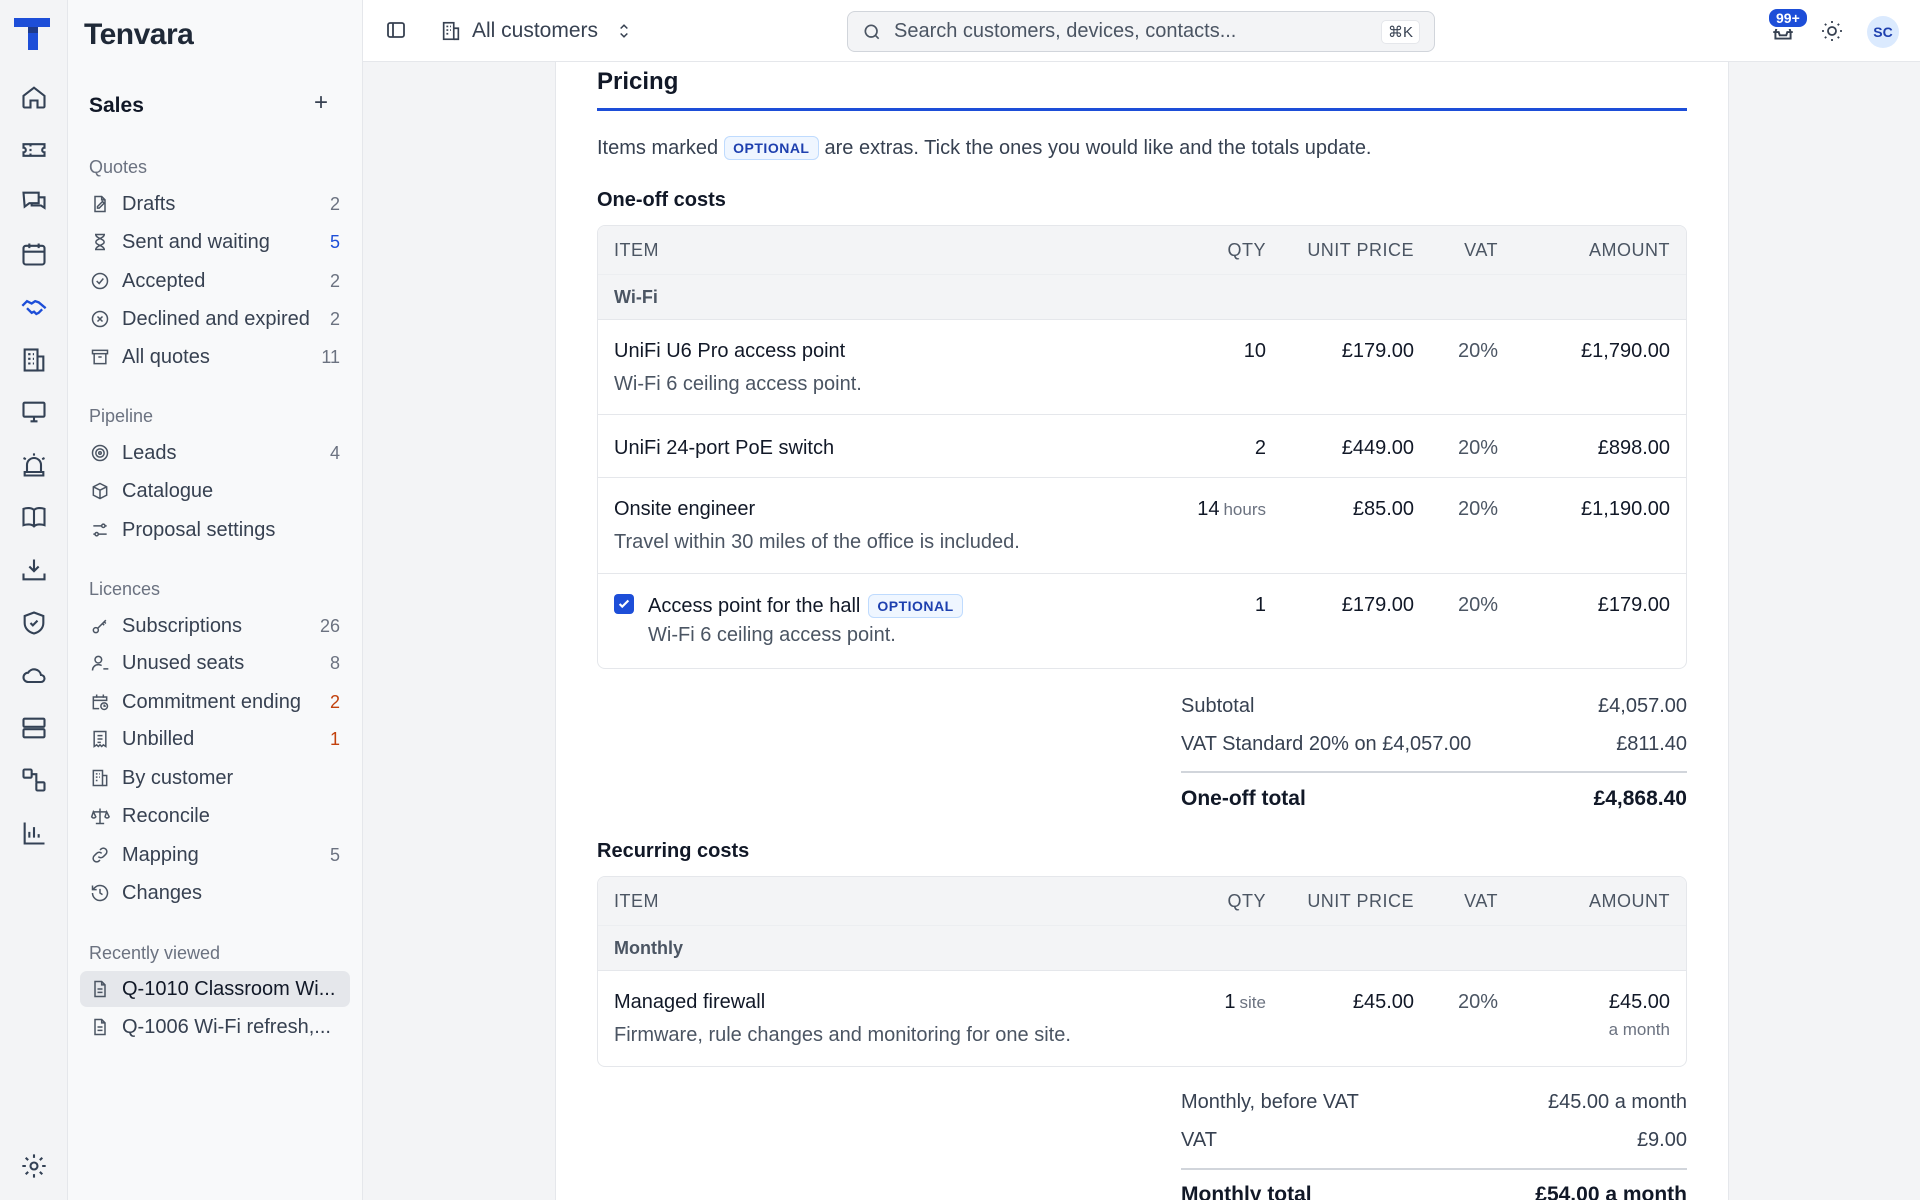  Describe the element at coordinates (139, 34) in the screenshot. I see `brand-name: Tenvara` at that location.